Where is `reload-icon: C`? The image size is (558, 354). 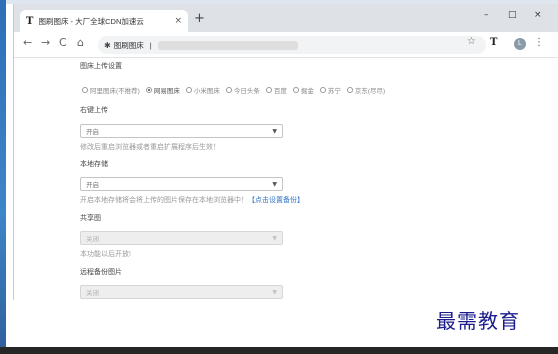
reload-icon: C is located at coordinates (63, 42).